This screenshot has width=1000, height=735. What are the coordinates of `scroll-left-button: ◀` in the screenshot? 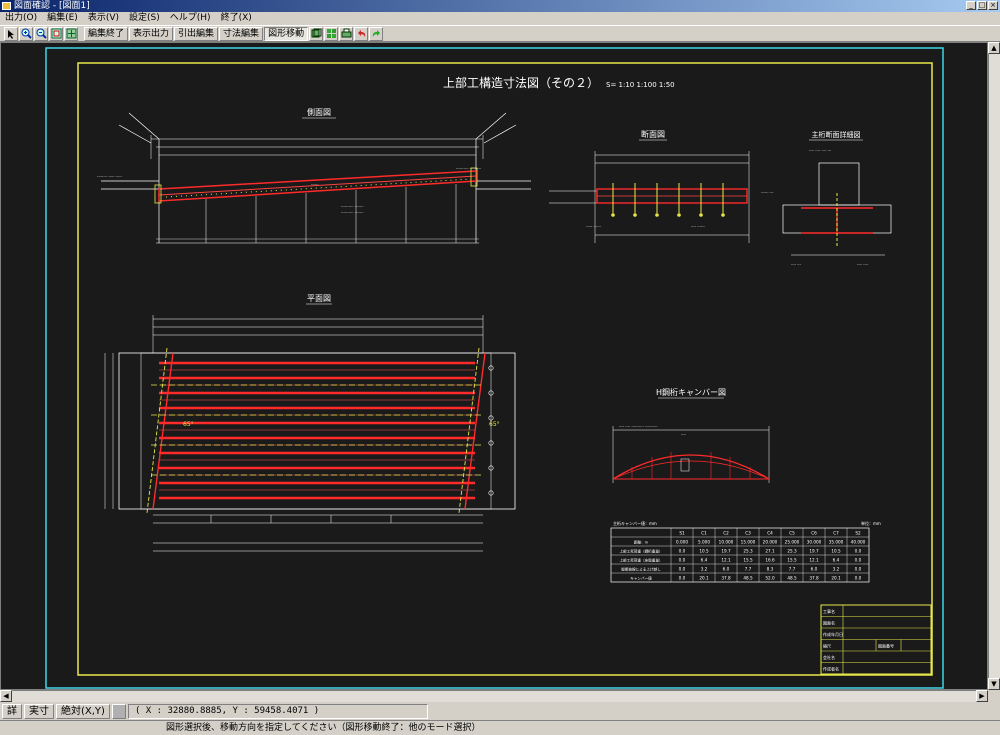 It's located at (6, 696).